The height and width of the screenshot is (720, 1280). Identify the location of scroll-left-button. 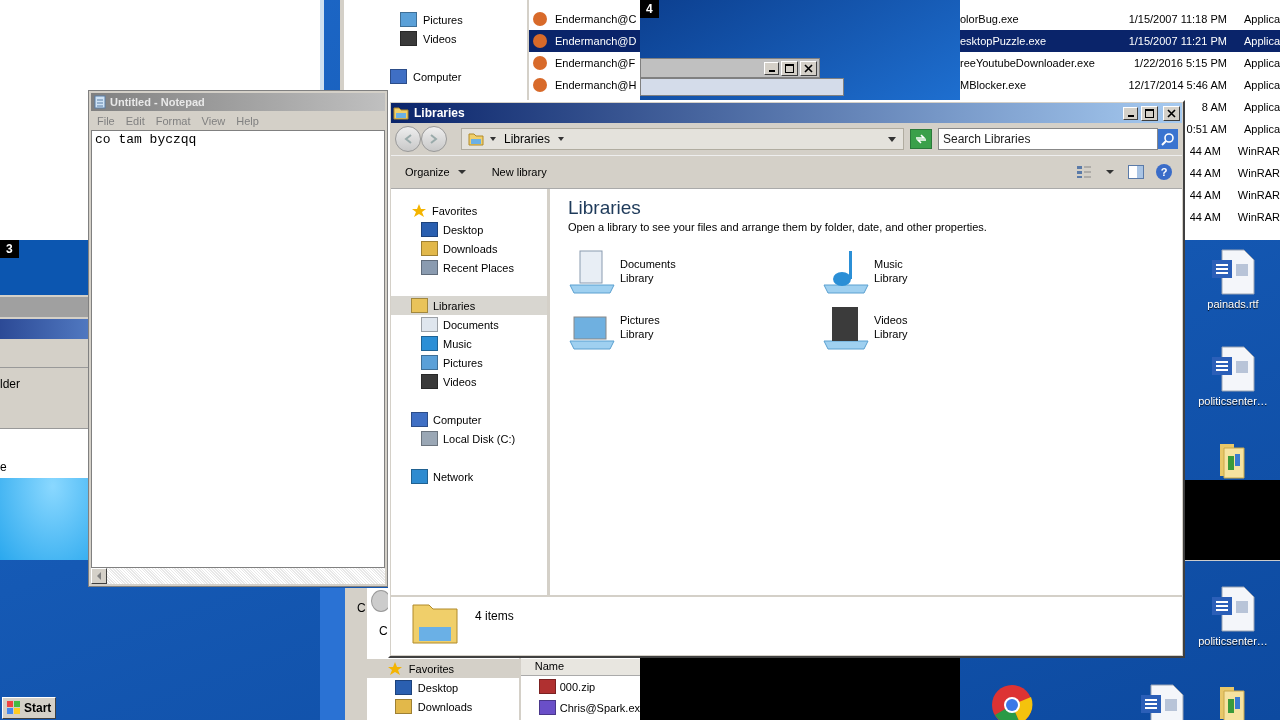
(99, 576).